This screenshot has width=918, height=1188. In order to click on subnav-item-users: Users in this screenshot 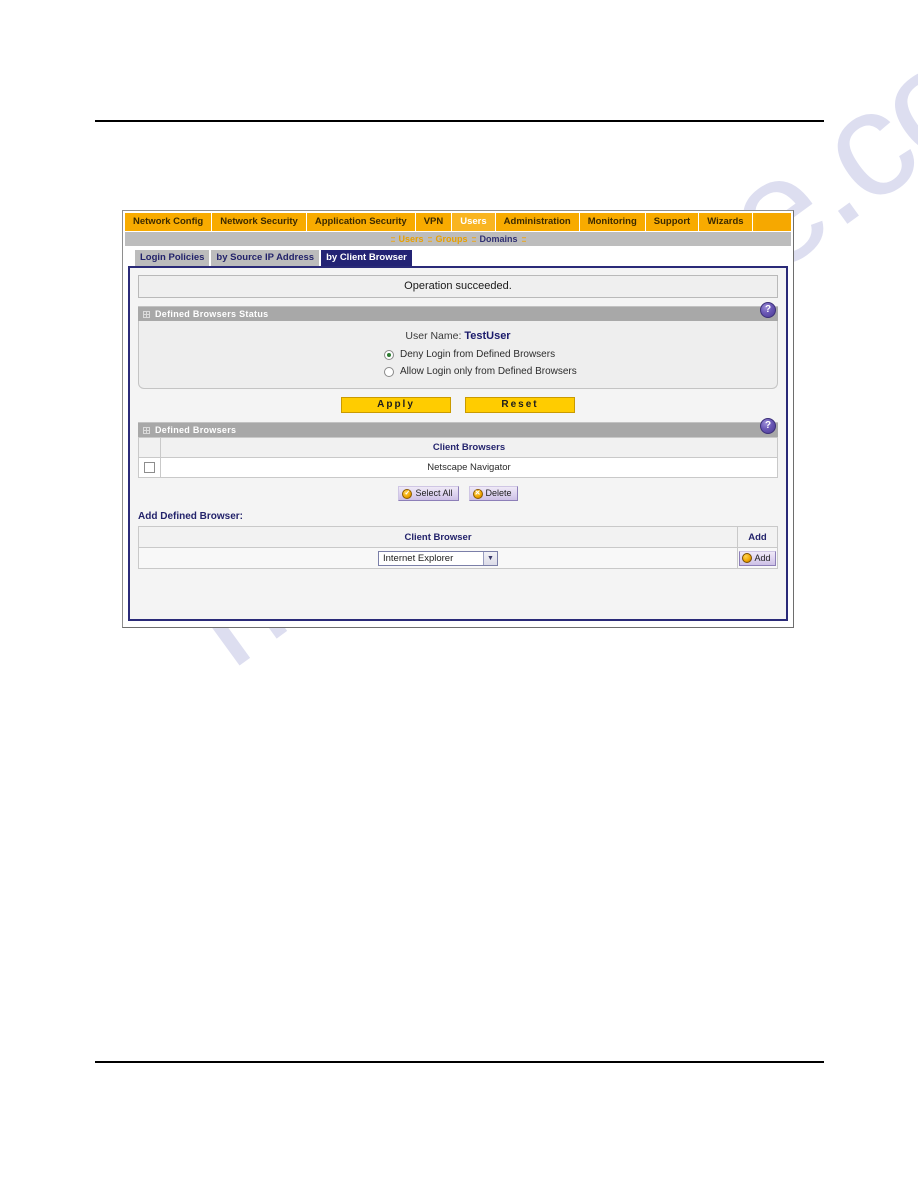, I will do `click(410, 239)`.